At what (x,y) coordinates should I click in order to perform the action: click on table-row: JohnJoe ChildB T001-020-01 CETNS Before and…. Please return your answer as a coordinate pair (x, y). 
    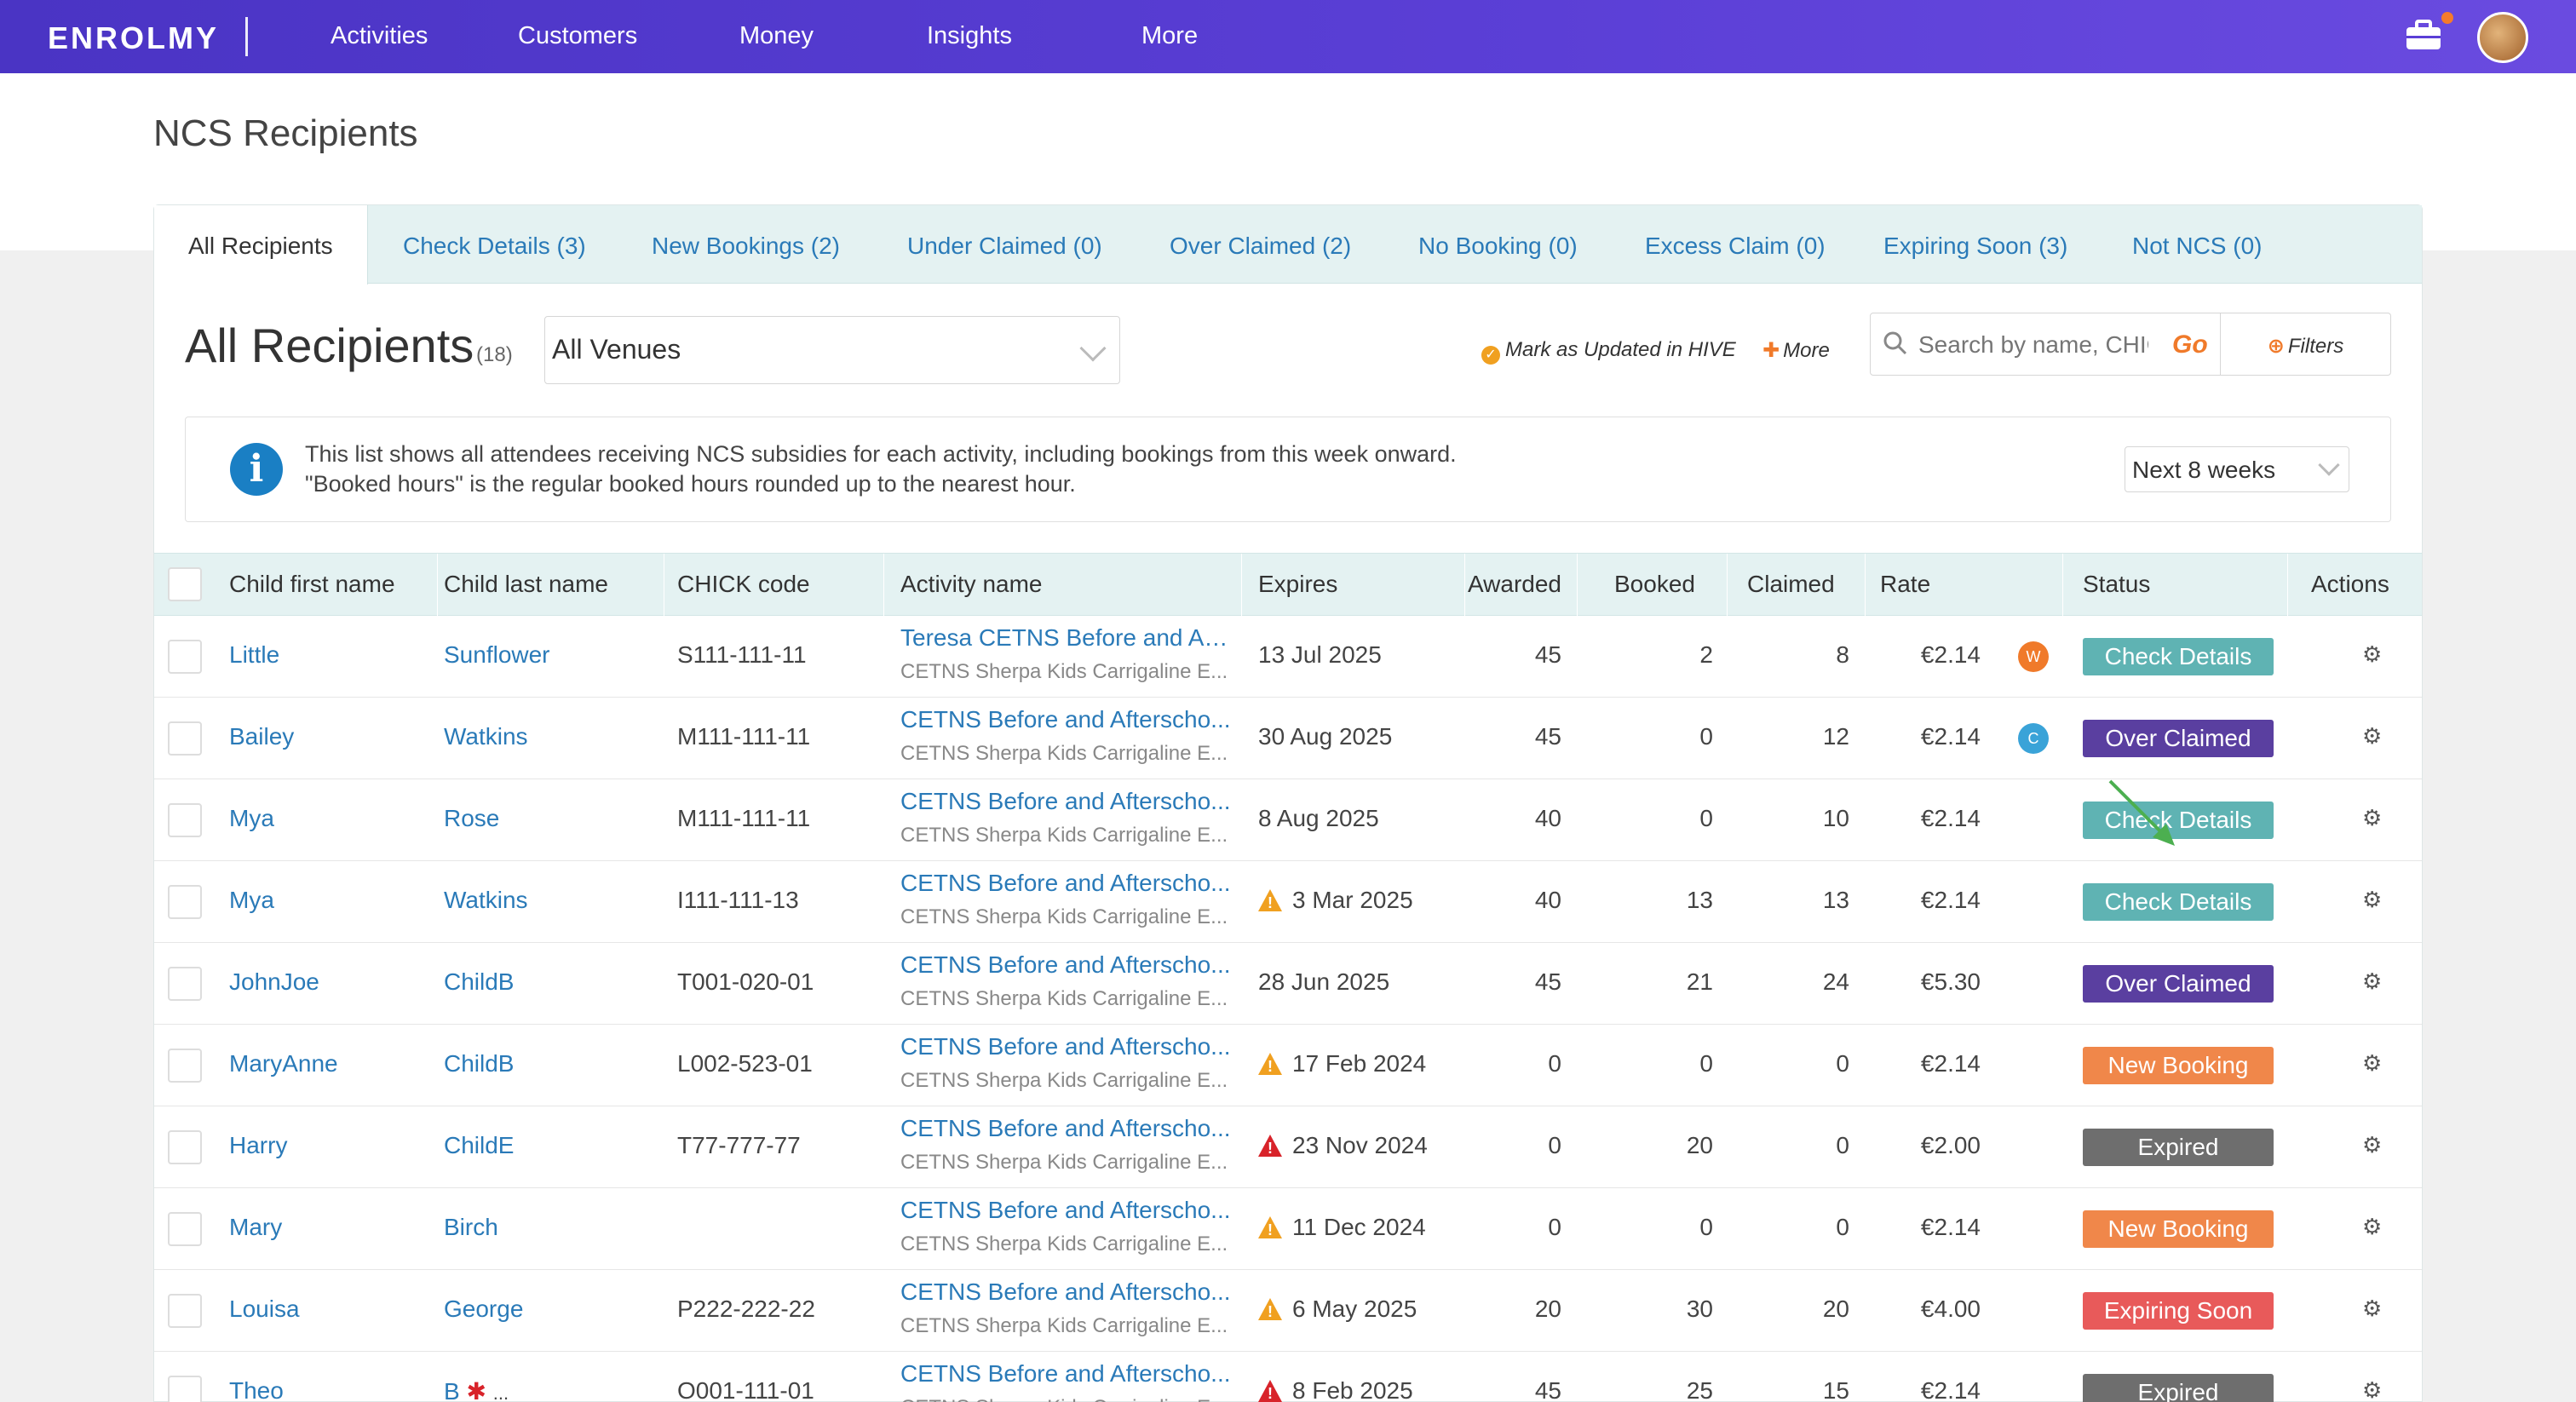
    Looking at the image, I should click on (1288, 984).